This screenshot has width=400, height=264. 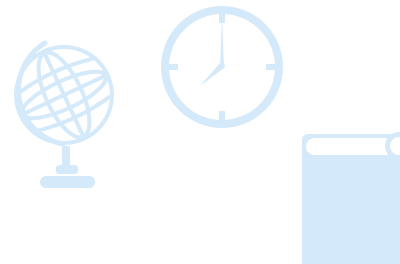 What do you see at coordinates (351, 198) in the screenshot?
I see `book-icon` at bounding box center [351, 198].